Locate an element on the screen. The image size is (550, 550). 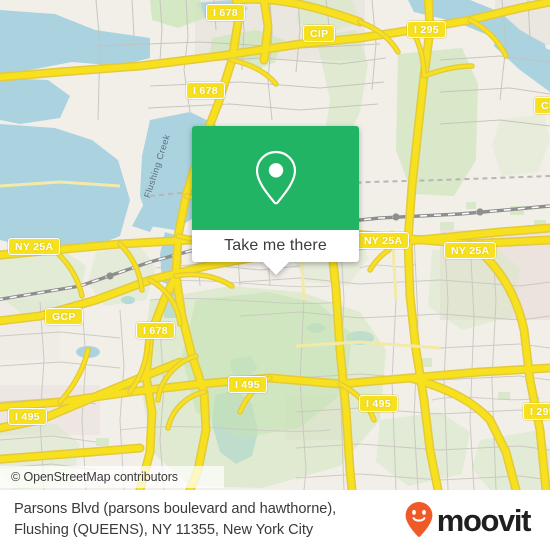
location-pin-icon is located at coordinates (275, 177).